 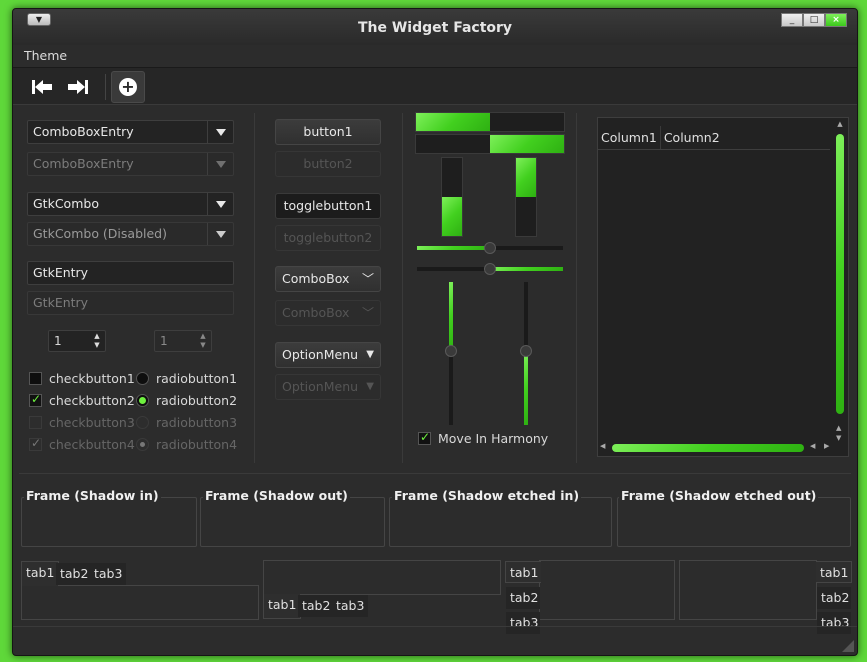 I want to click on option-menu-label: OptionMenu, so click(x=320, y=354).